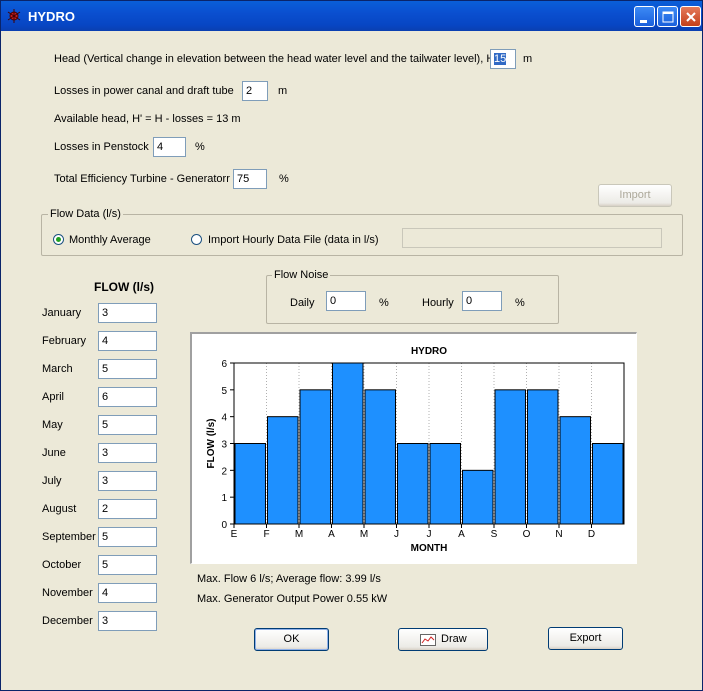 The height and width of the screenshot is (691, 703). Describe the element at coordinates (635, 195) in the screenshot. I see `import-button: Import` at that location.